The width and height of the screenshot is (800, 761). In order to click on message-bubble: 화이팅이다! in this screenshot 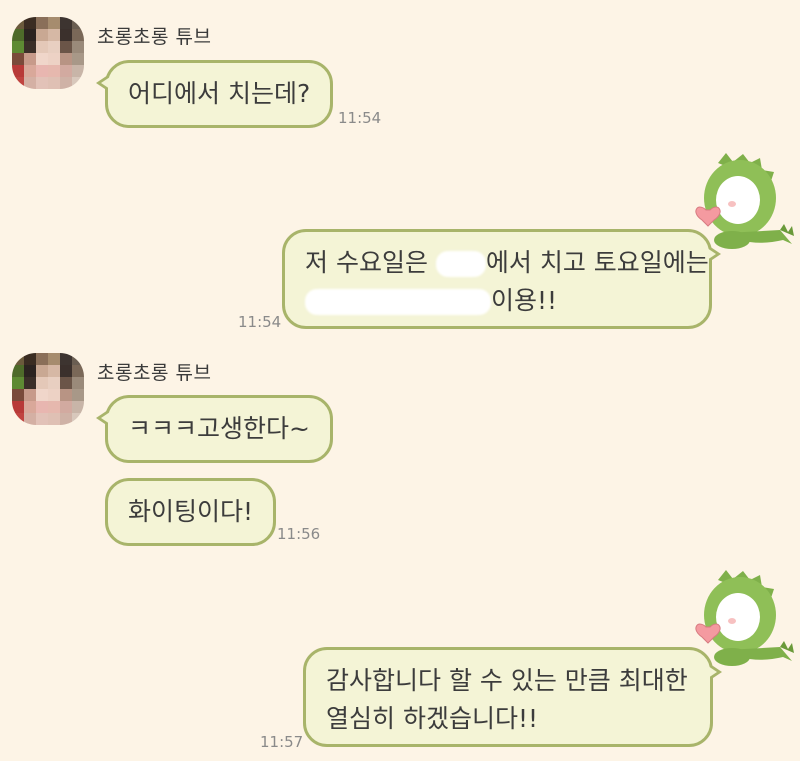, I will do `click(191, 512)`.